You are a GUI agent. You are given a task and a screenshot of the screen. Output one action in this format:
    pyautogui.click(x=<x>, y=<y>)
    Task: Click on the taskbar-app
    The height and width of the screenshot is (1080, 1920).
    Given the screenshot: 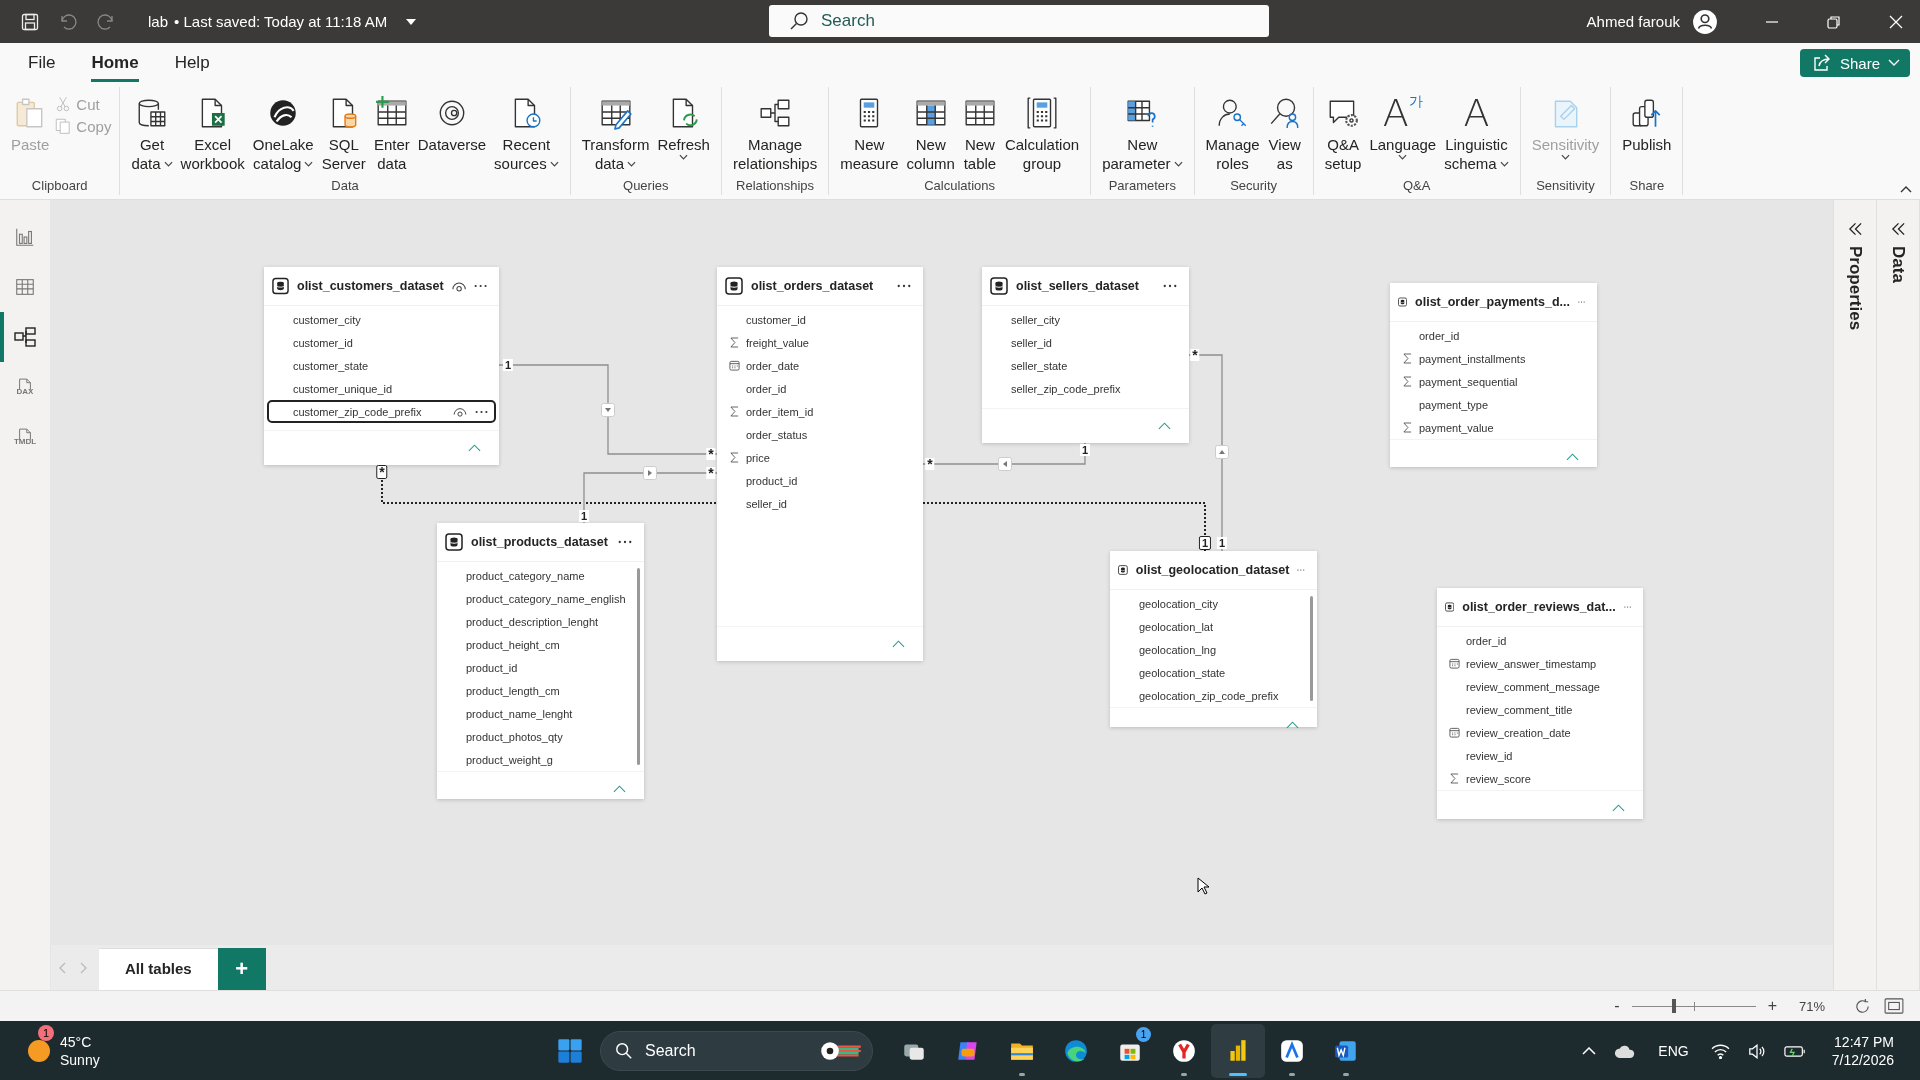 What is the action you would take?
    pyautogui.click(x=1238, y=1051)
    